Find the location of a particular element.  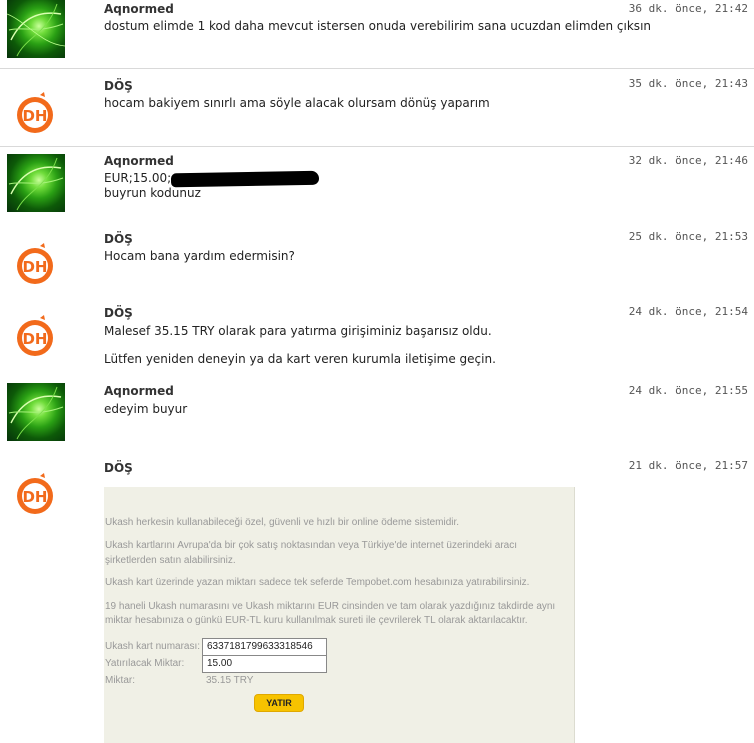

total-value: 35.15 TRY is located at coordinates (230, 680).